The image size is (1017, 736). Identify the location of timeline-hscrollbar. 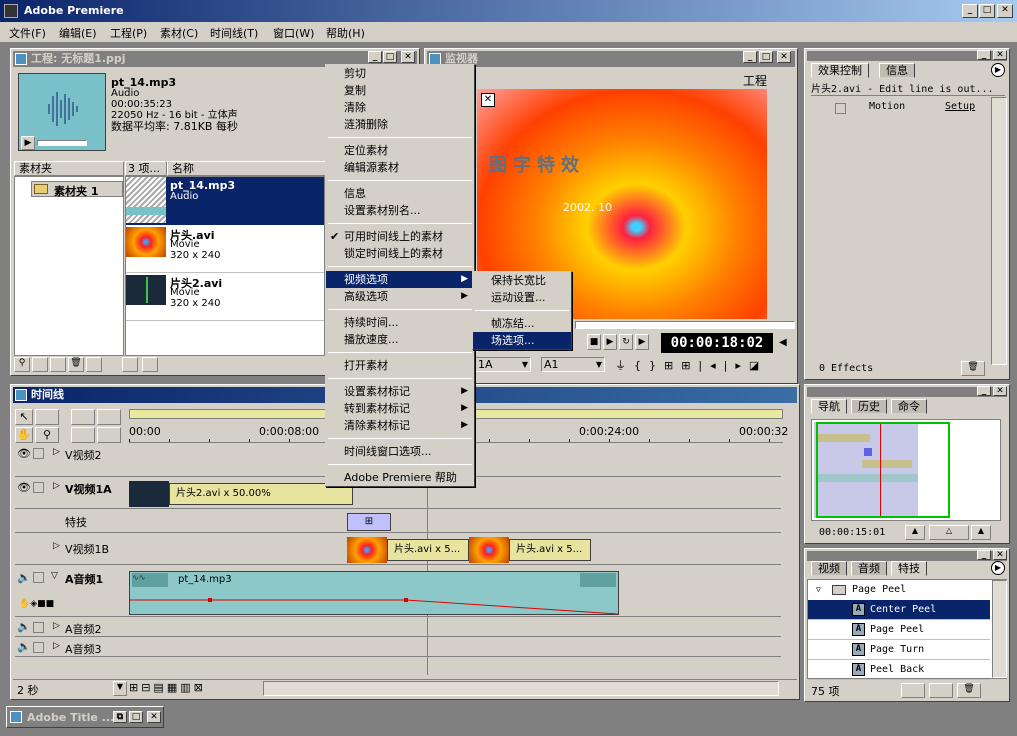
(521, 688).